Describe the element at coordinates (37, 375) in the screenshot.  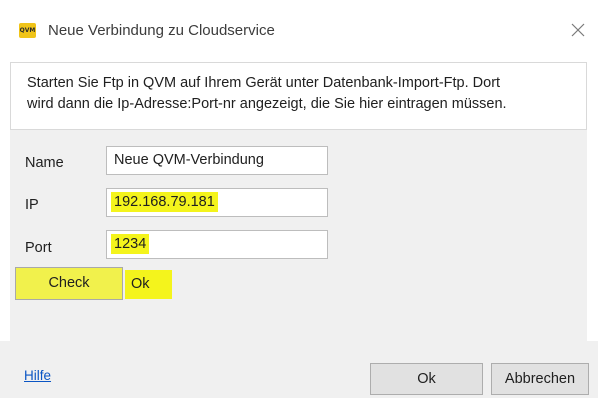
I see `help-link: Hilfe` at that location.